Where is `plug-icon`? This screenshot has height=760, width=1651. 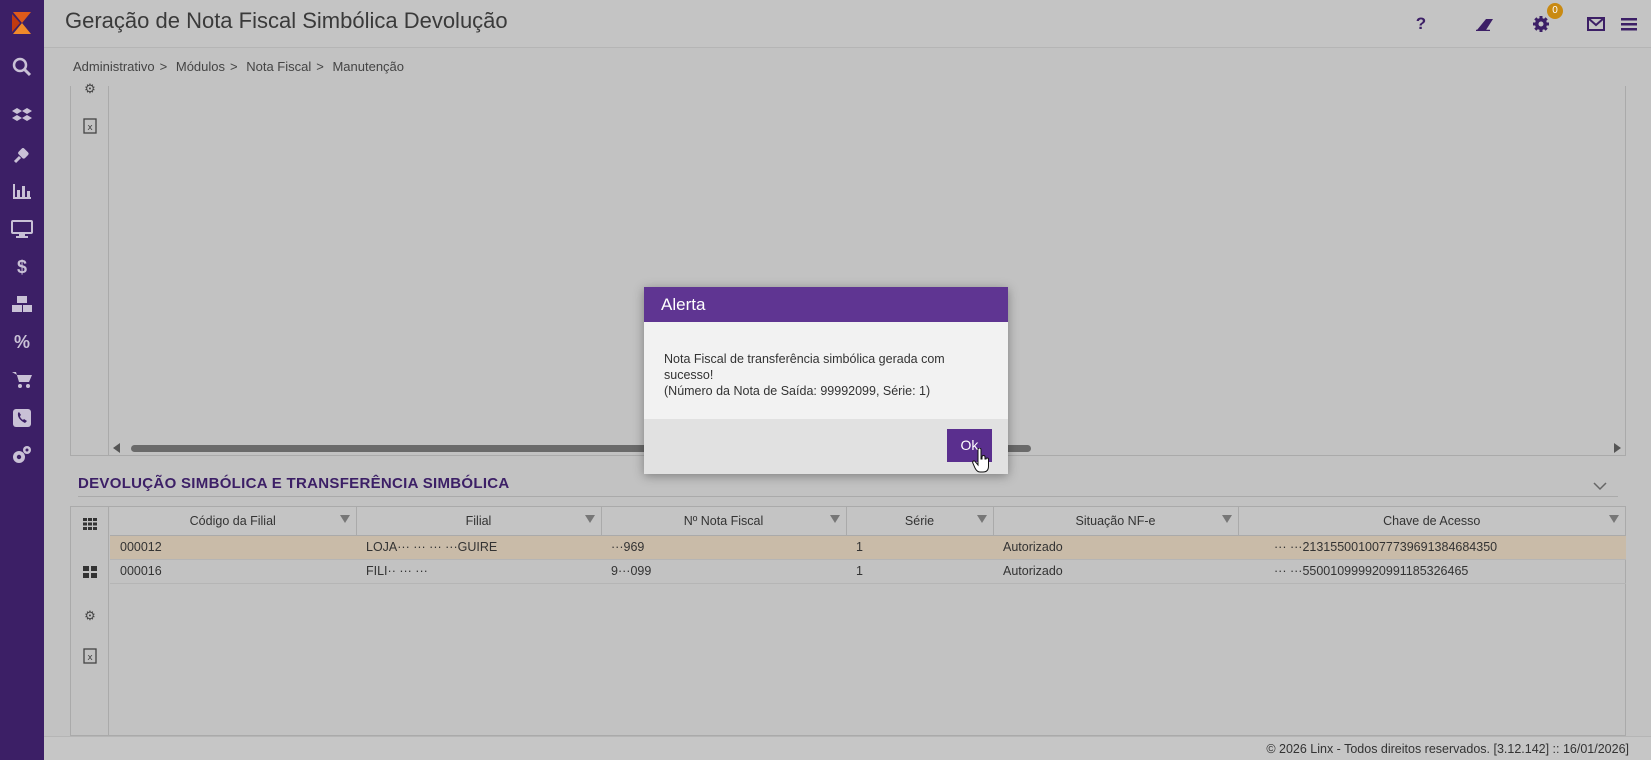
plug-icon is located at coordinates (22, 154).